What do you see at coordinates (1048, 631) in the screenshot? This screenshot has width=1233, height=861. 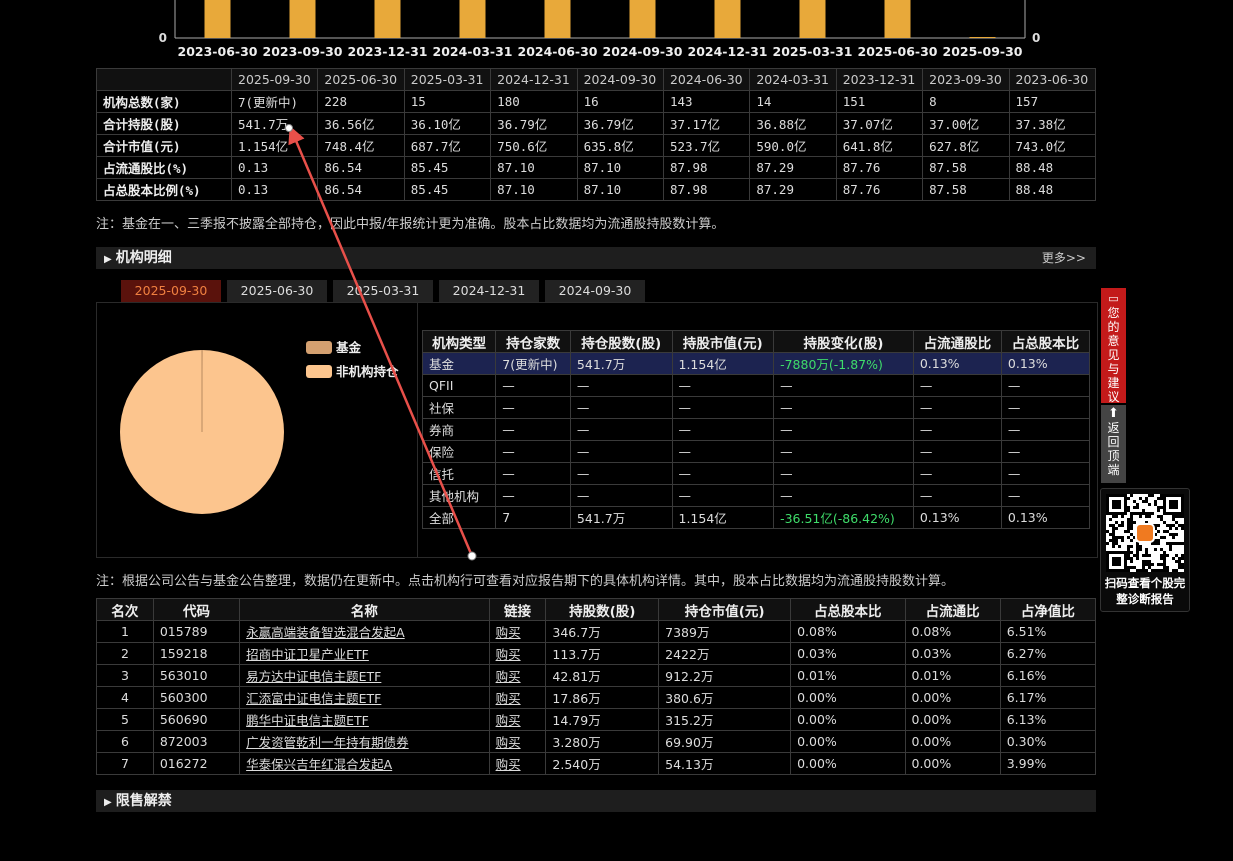 I see `table-cell: 6.51%` at bounding box center [1048, 631].